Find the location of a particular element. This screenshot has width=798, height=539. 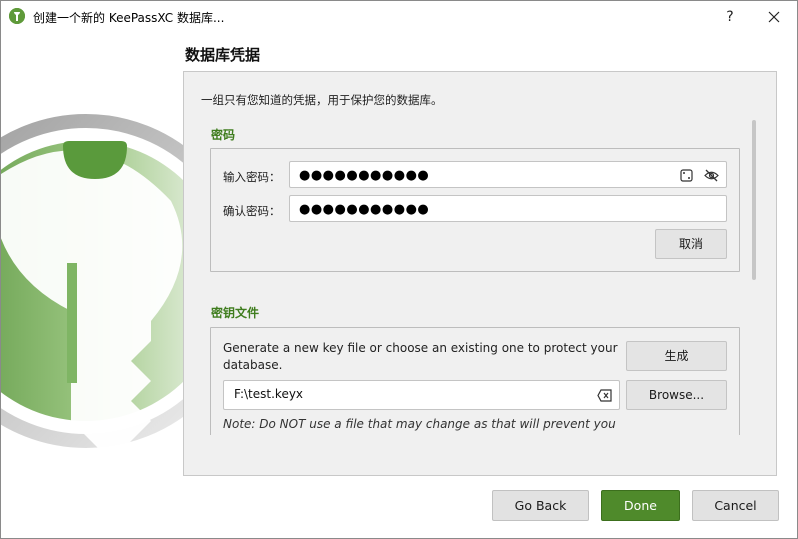

clear-input-icon is located at coordinates (604, 395).